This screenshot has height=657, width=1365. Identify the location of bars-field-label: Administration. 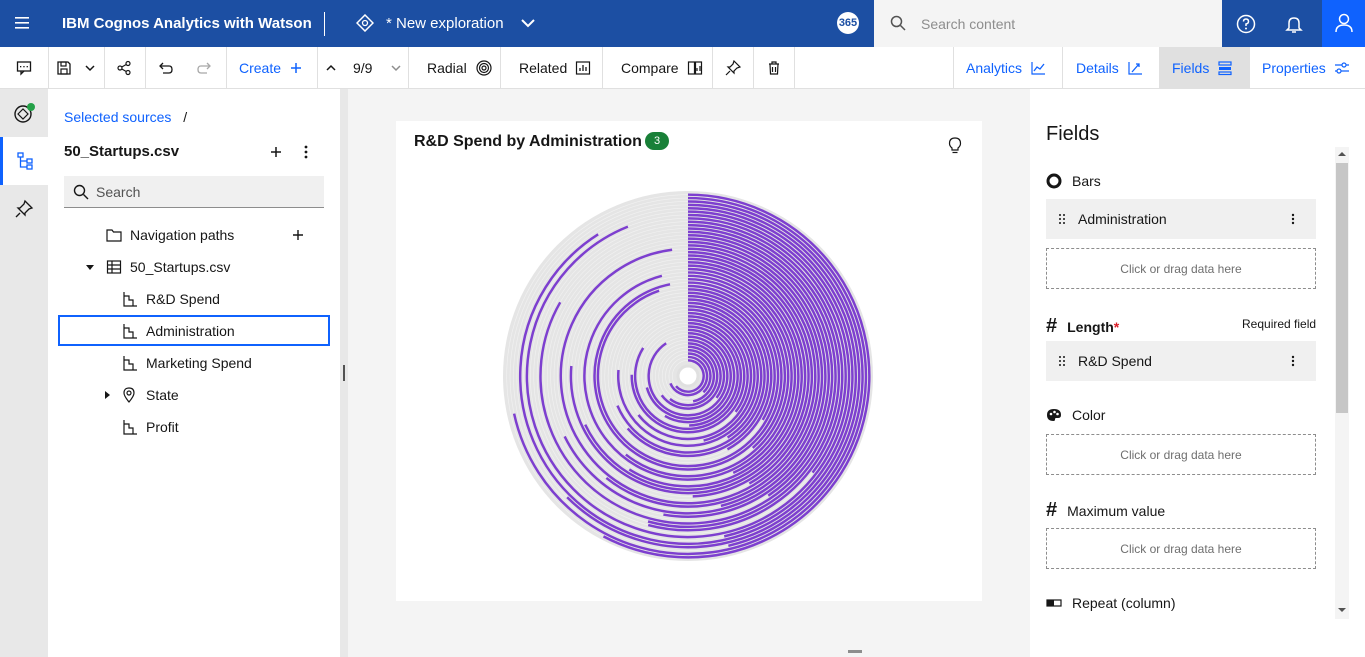
(1122, 219).